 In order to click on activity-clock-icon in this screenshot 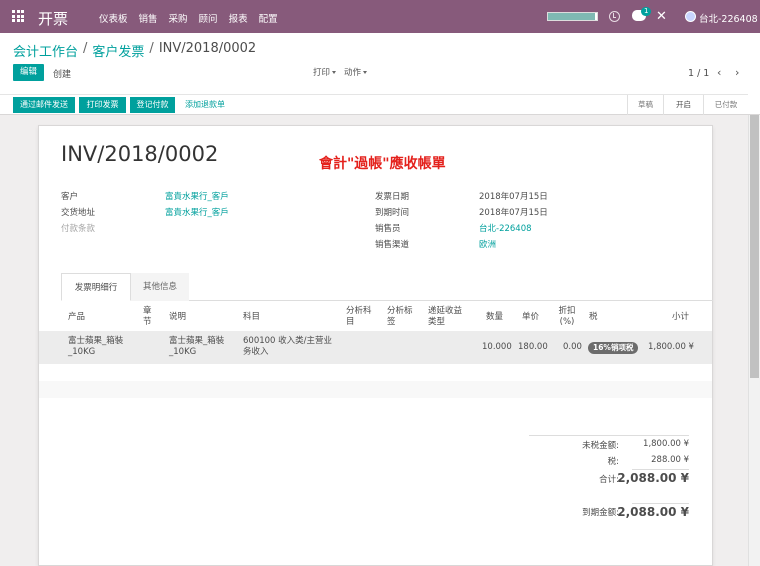, I will do `click(614, 16)`.